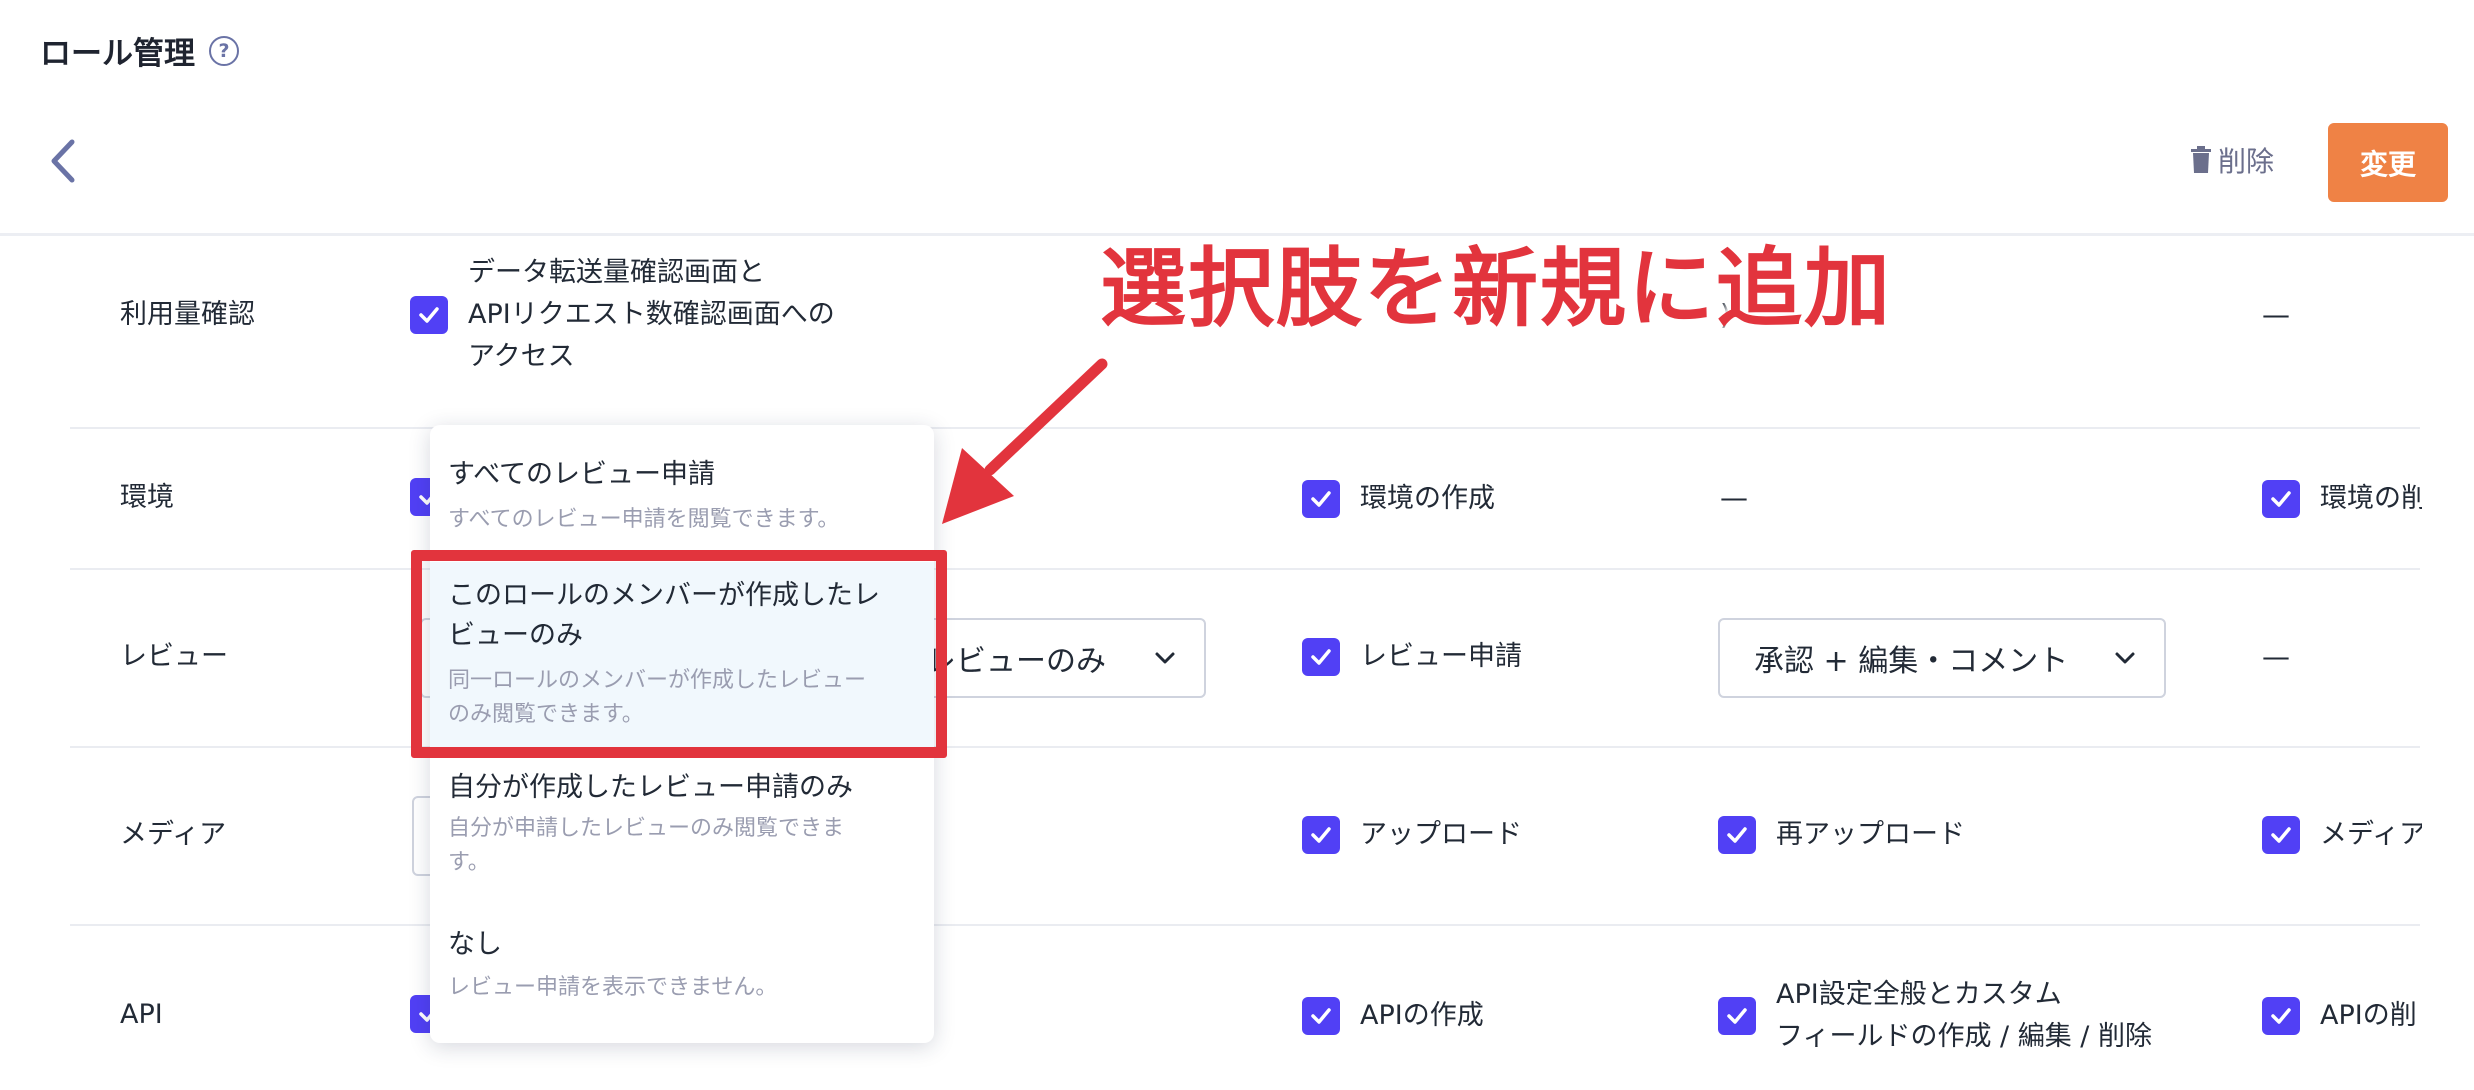 This screenshot has height=1090, width=2474. I want to click on api-delete: APIの削, so click(2342, 1016).